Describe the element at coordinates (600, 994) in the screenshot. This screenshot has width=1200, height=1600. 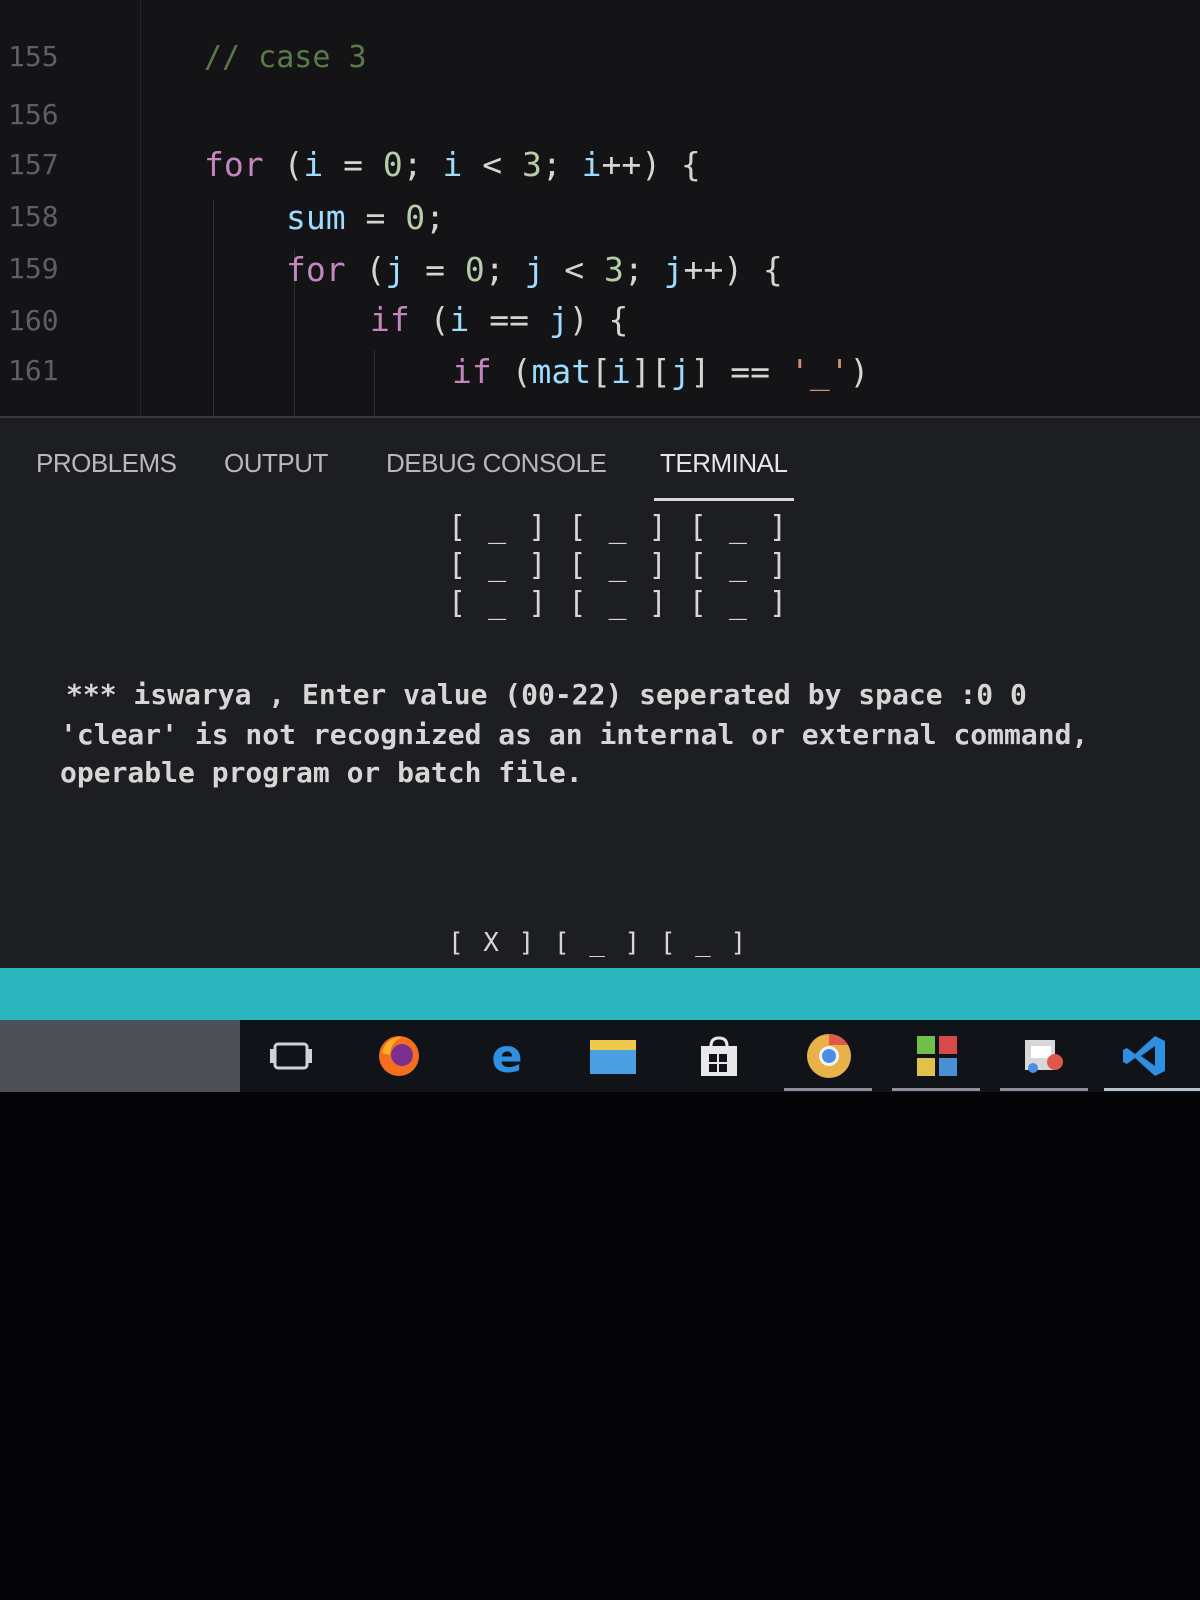
I see `status-bar` at that location.